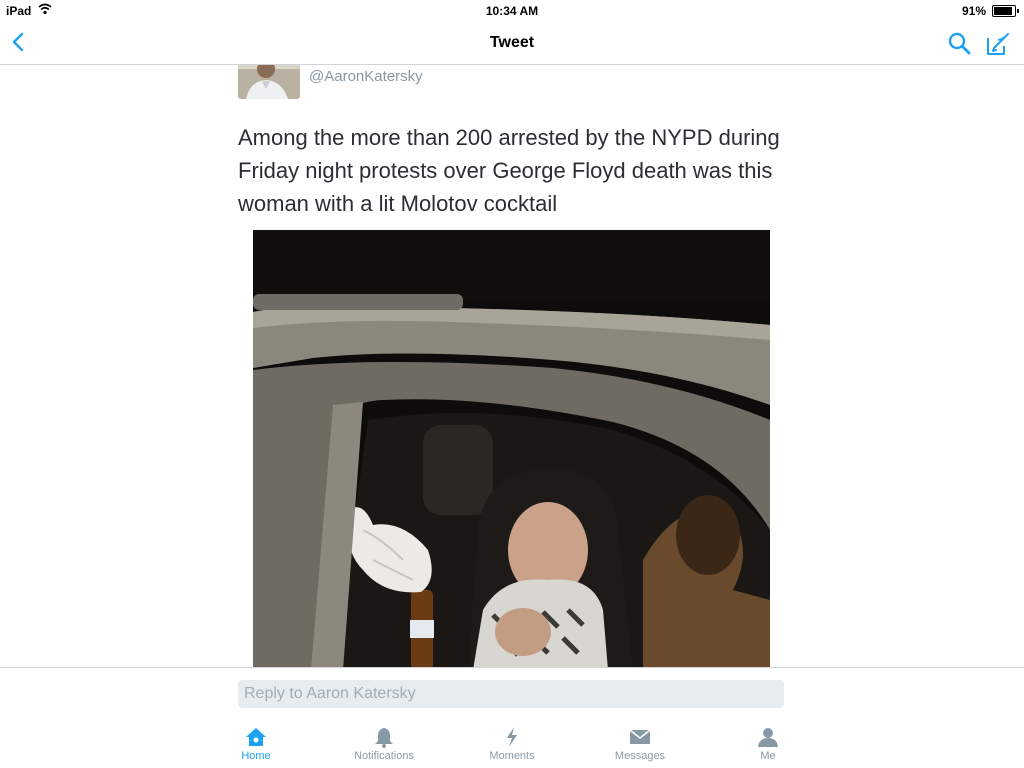  What do you see at coordinates (512, 667) in the screenshot?
I see `divider` at bounding box center [512, 667].